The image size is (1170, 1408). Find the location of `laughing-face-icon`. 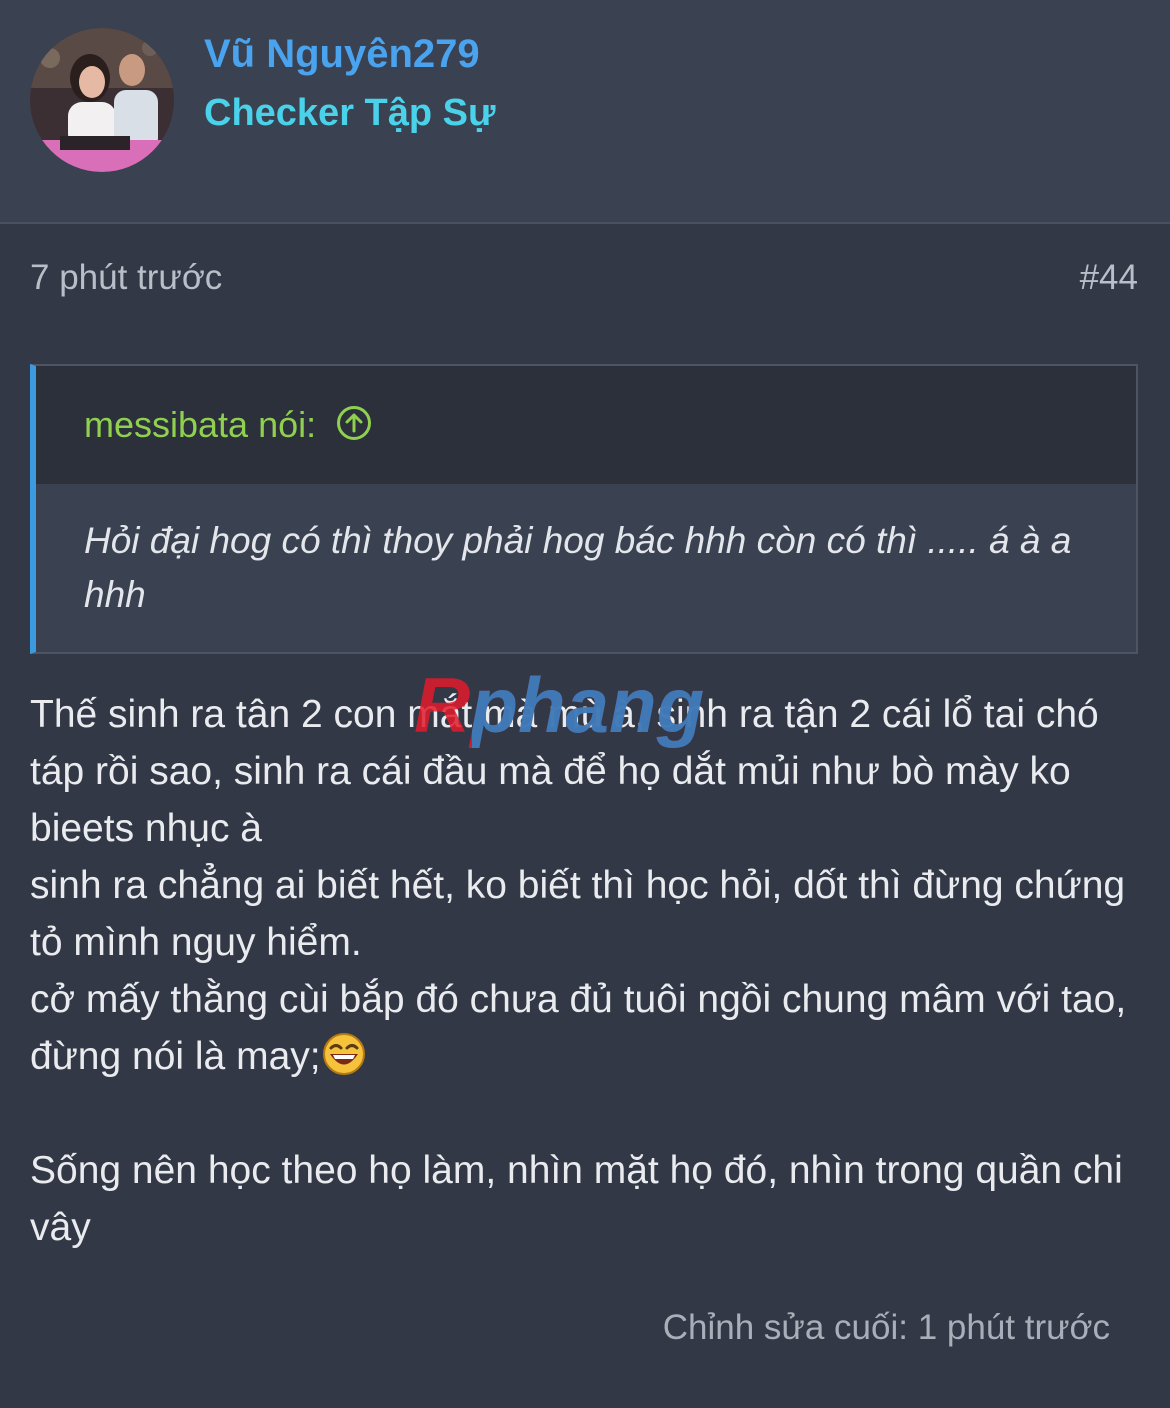

laughing-face-icon is located at coordinates (344, 1054).